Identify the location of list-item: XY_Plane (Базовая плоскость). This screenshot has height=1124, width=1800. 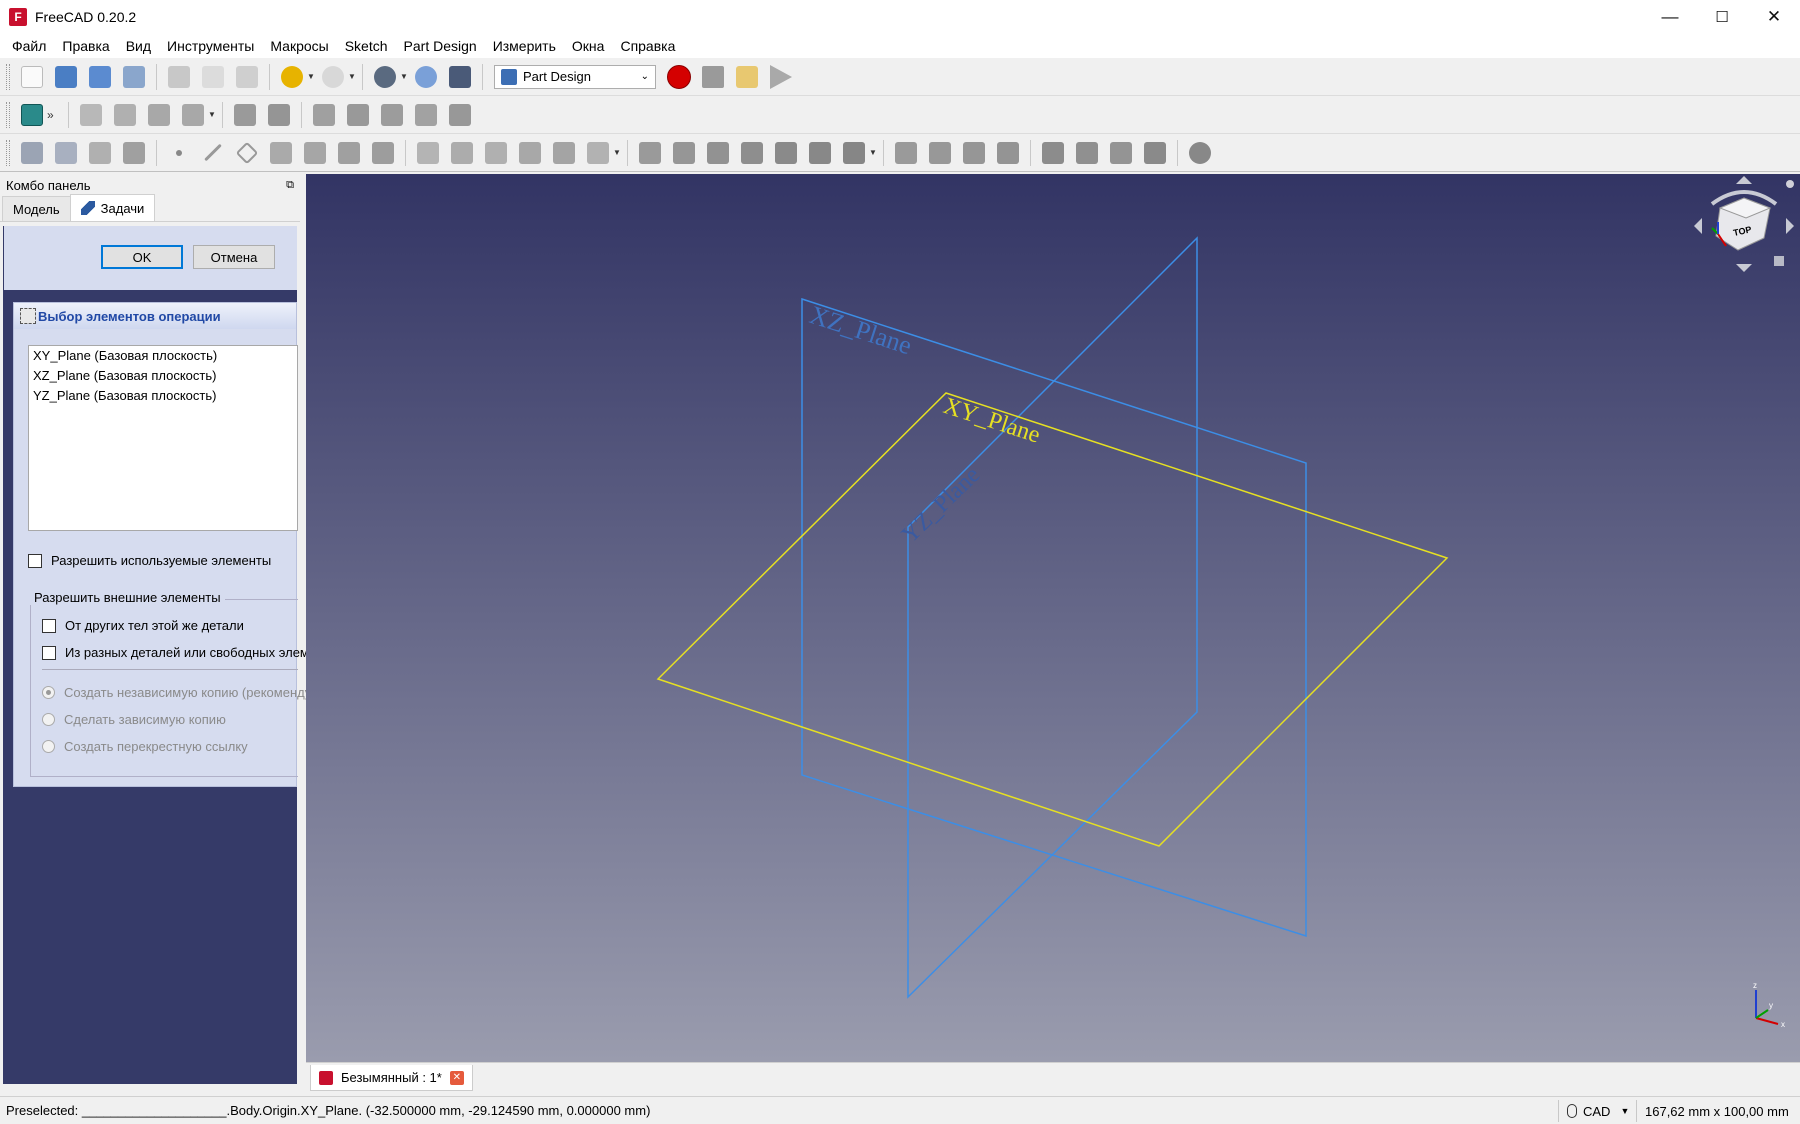
(163, 356).